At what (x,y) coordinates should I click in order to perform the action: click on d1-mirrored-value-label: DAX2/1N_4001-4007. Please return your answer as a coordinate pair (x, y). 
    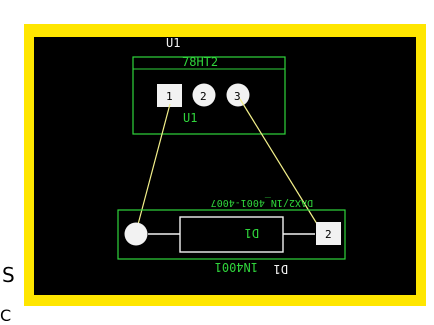
    Looking at the image, I should click on (262, 202).